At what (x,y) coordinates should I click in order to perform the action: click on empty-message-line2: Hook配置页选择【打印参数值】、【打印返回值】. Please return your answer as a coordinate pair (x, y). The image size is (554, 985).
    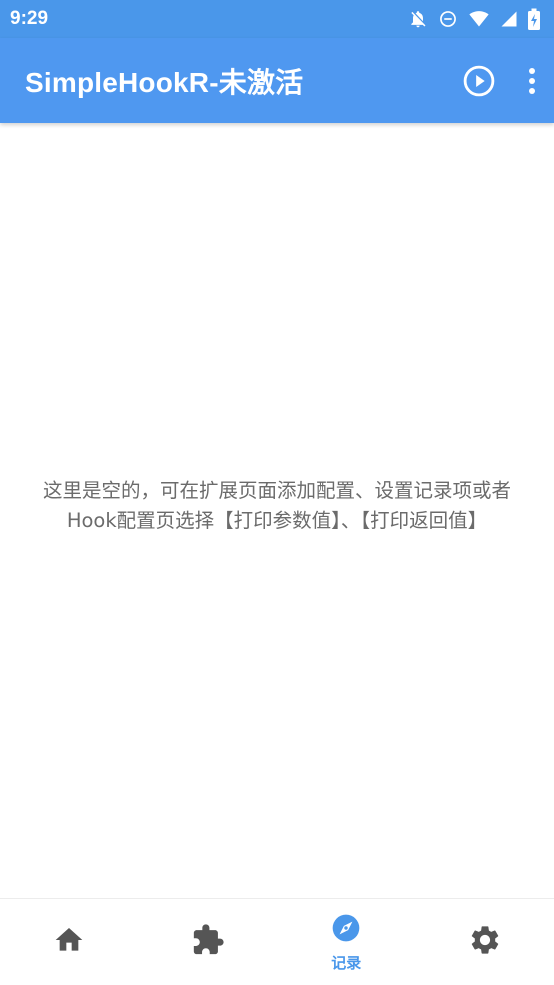
    Looking at the image, I should click on (277, 520).